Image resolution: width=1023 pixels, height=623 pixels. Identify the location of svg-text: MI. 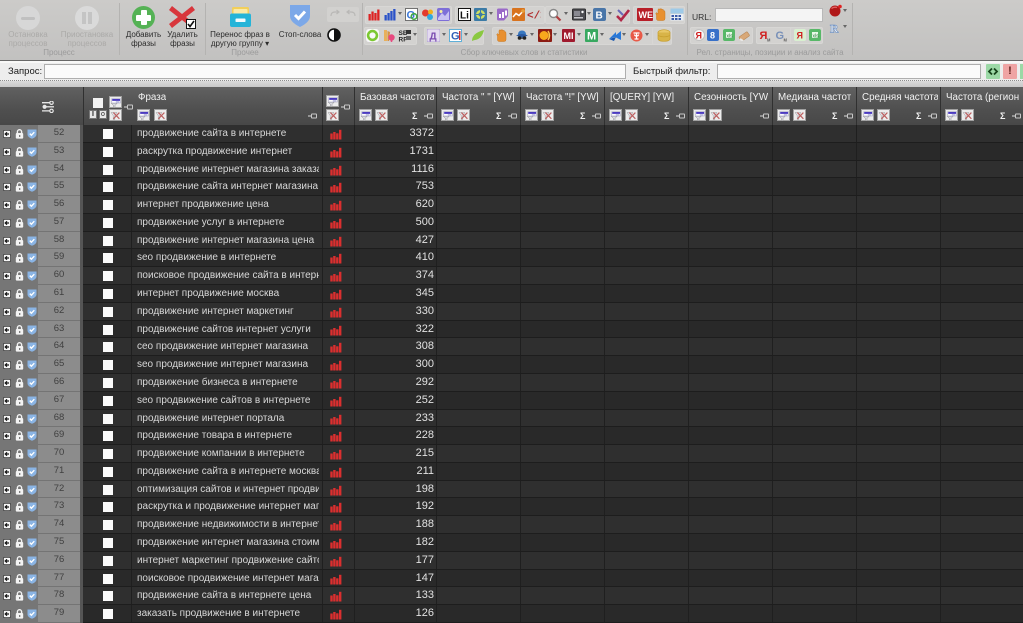
(569, 36).